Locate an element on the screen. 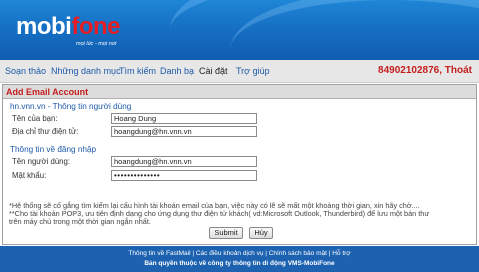 The width and height of the screenshot is (479, 272). mobifone-logo: mobifone is located at coordinates (68, 27).